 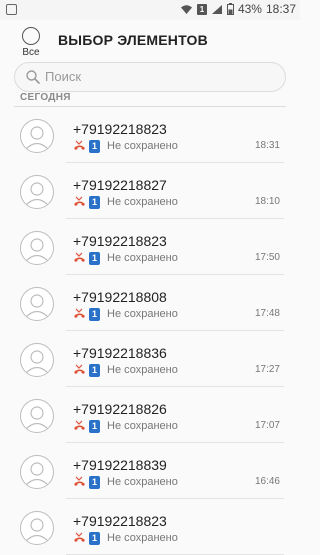 I want to click on select-all-label: Все, so click(x=31, y=52).